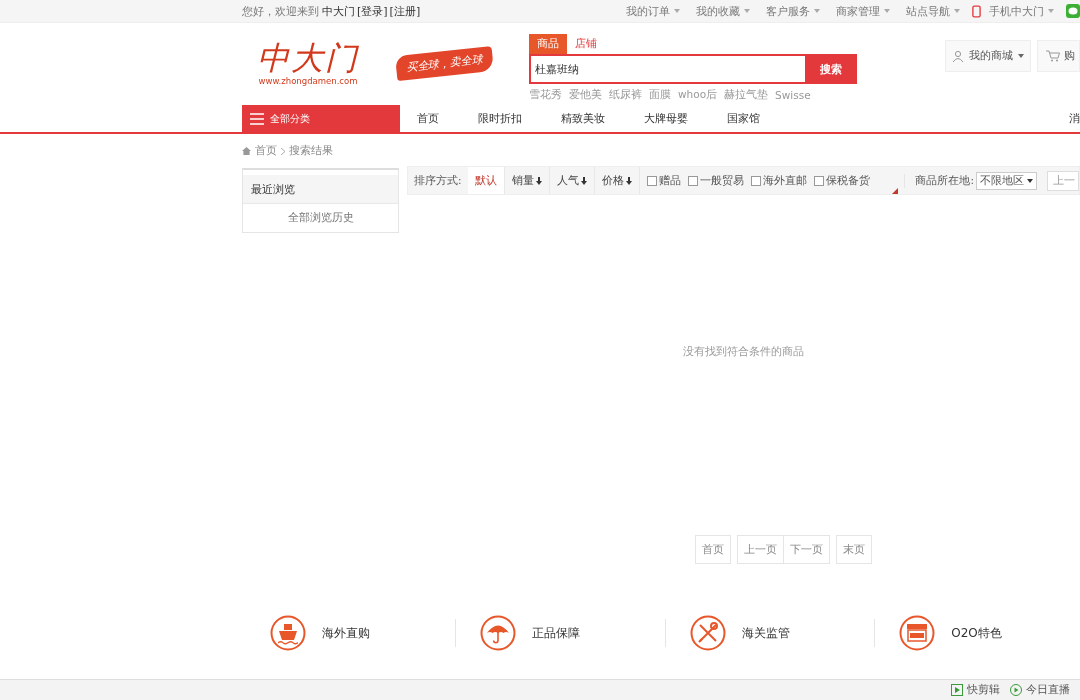  What do you see at coordinates (983, 690) in the screenshot?
I see `status-item: 快剪辑` at bounding box center [983, 690].